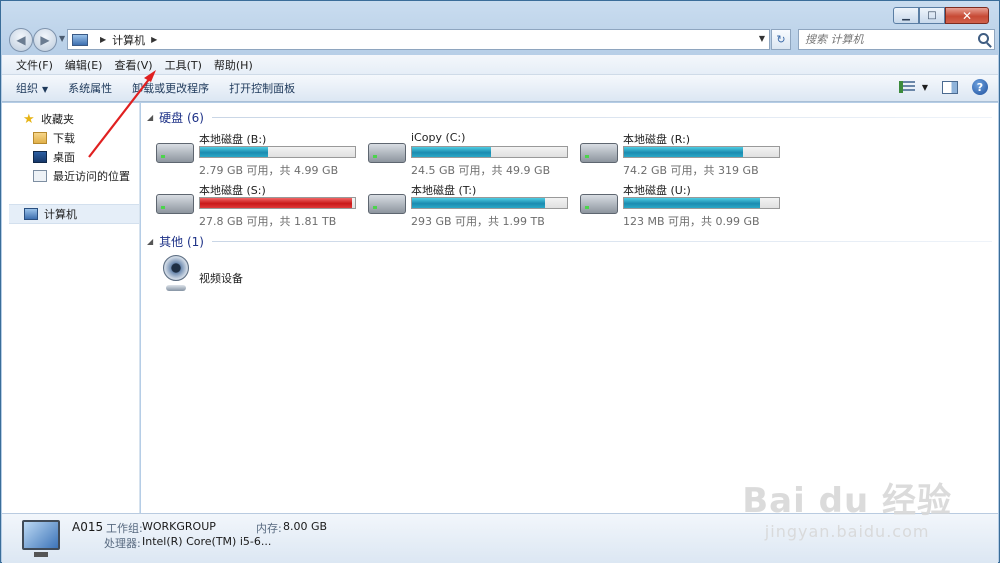 The width and height of the screenshot is (1000, 563). I want to click on command-bar-right: ▼ ?, so click(943, 87).